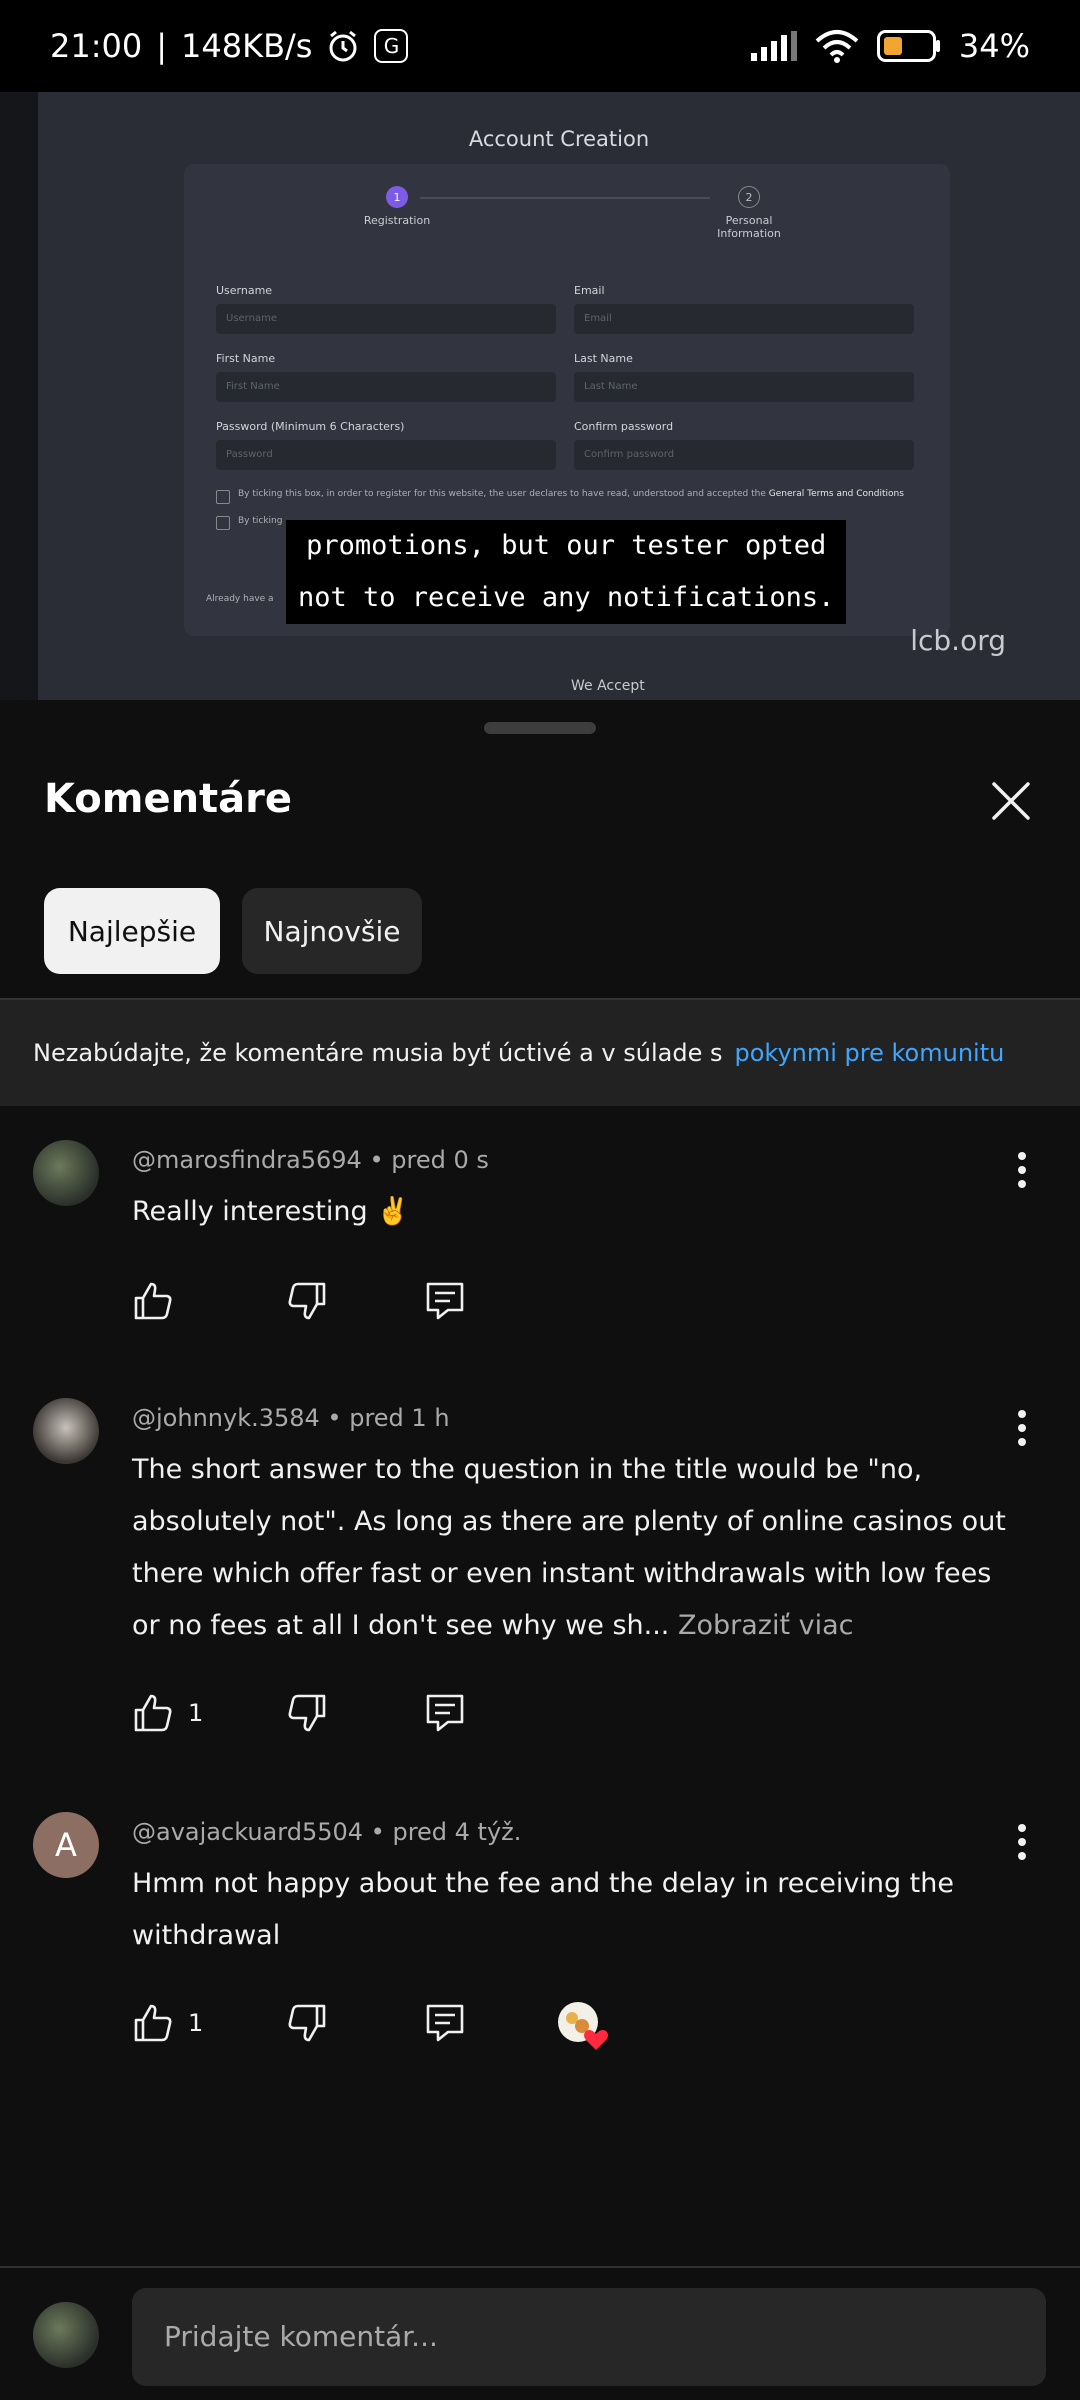  What do you see at coordinates (457, 1832) in the screenshot?
I see `comment-time: pred 4 týž.` at bounding box center [457, 1832].